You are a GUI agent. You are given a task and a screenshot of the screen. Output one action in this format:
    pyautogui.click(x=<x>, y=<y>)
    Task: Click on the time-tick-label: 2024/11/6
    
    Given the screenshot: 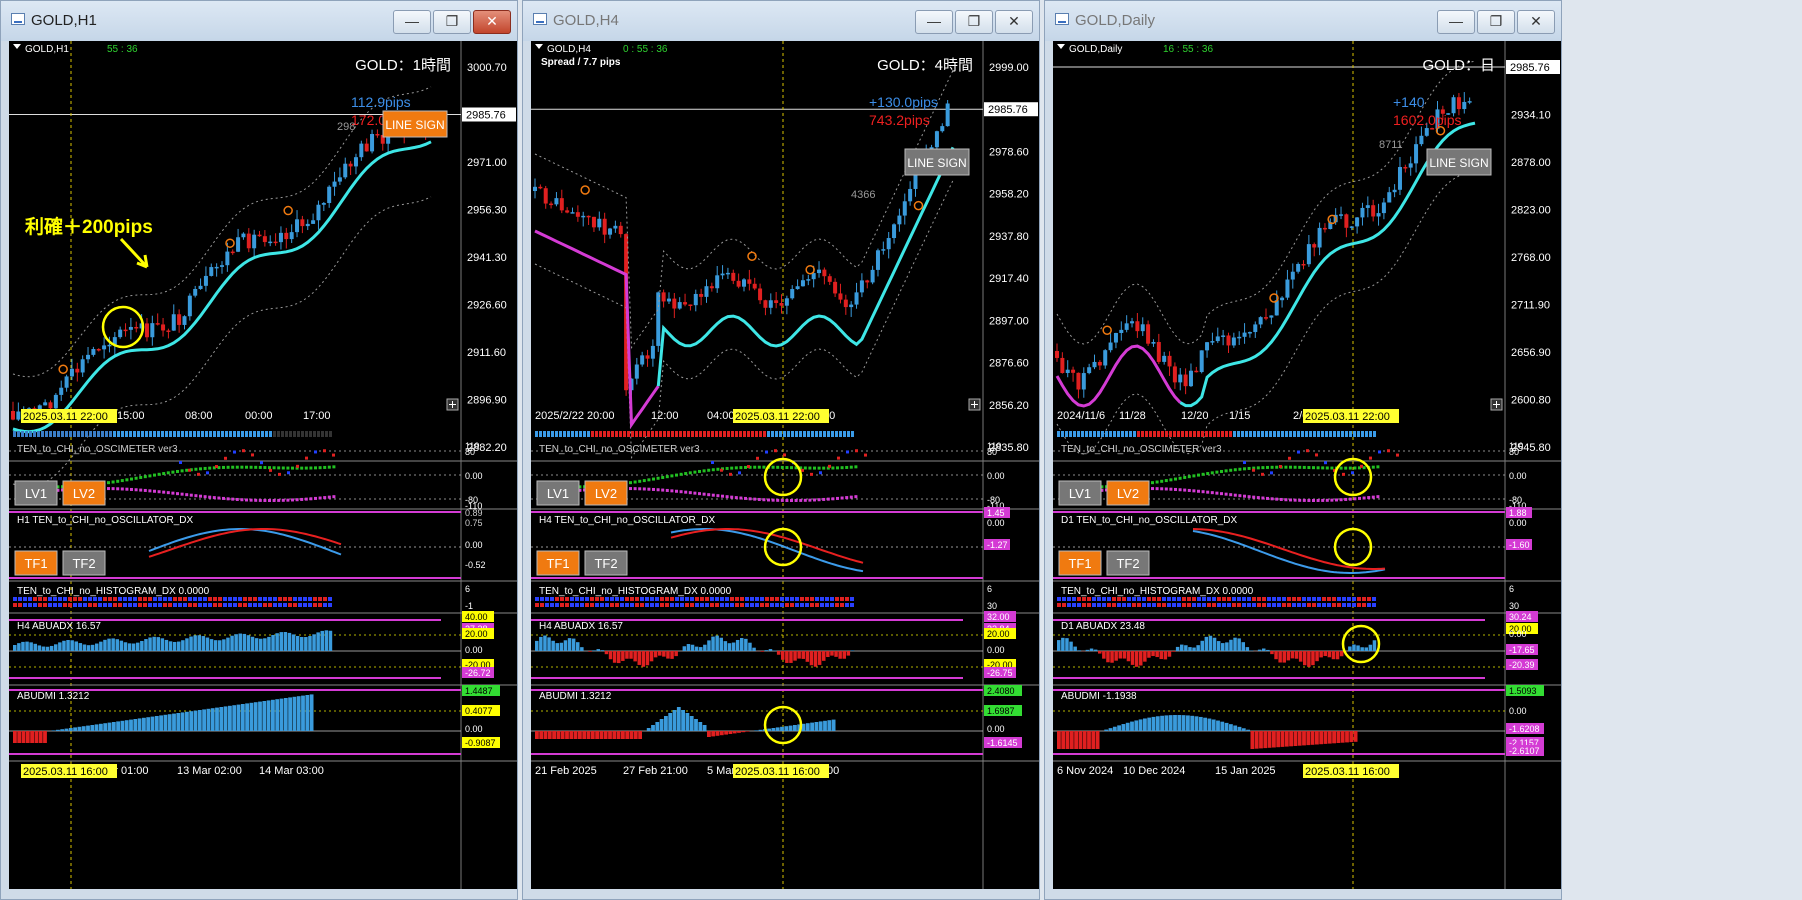 What is the action you would take?
    pyautogui.click(x=1081, y=416)
    